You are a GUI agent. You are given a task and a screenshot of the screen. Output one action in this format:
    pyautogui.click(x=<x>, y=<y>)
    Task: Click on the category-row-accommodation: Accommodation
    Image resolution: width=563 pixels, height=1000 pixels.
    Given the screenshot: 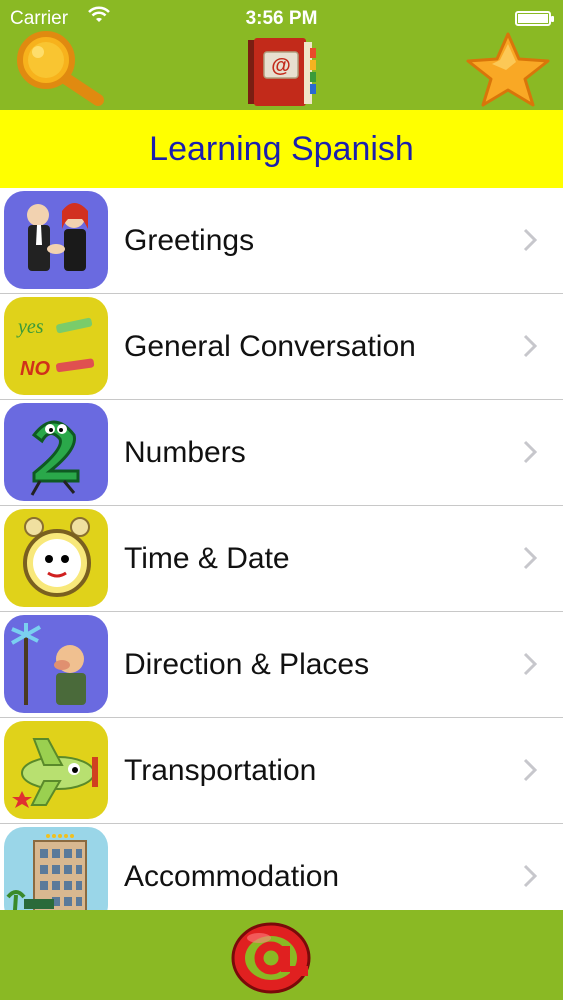 What is the action you would take?
    pyautogui.click(x=281, y=867)
    